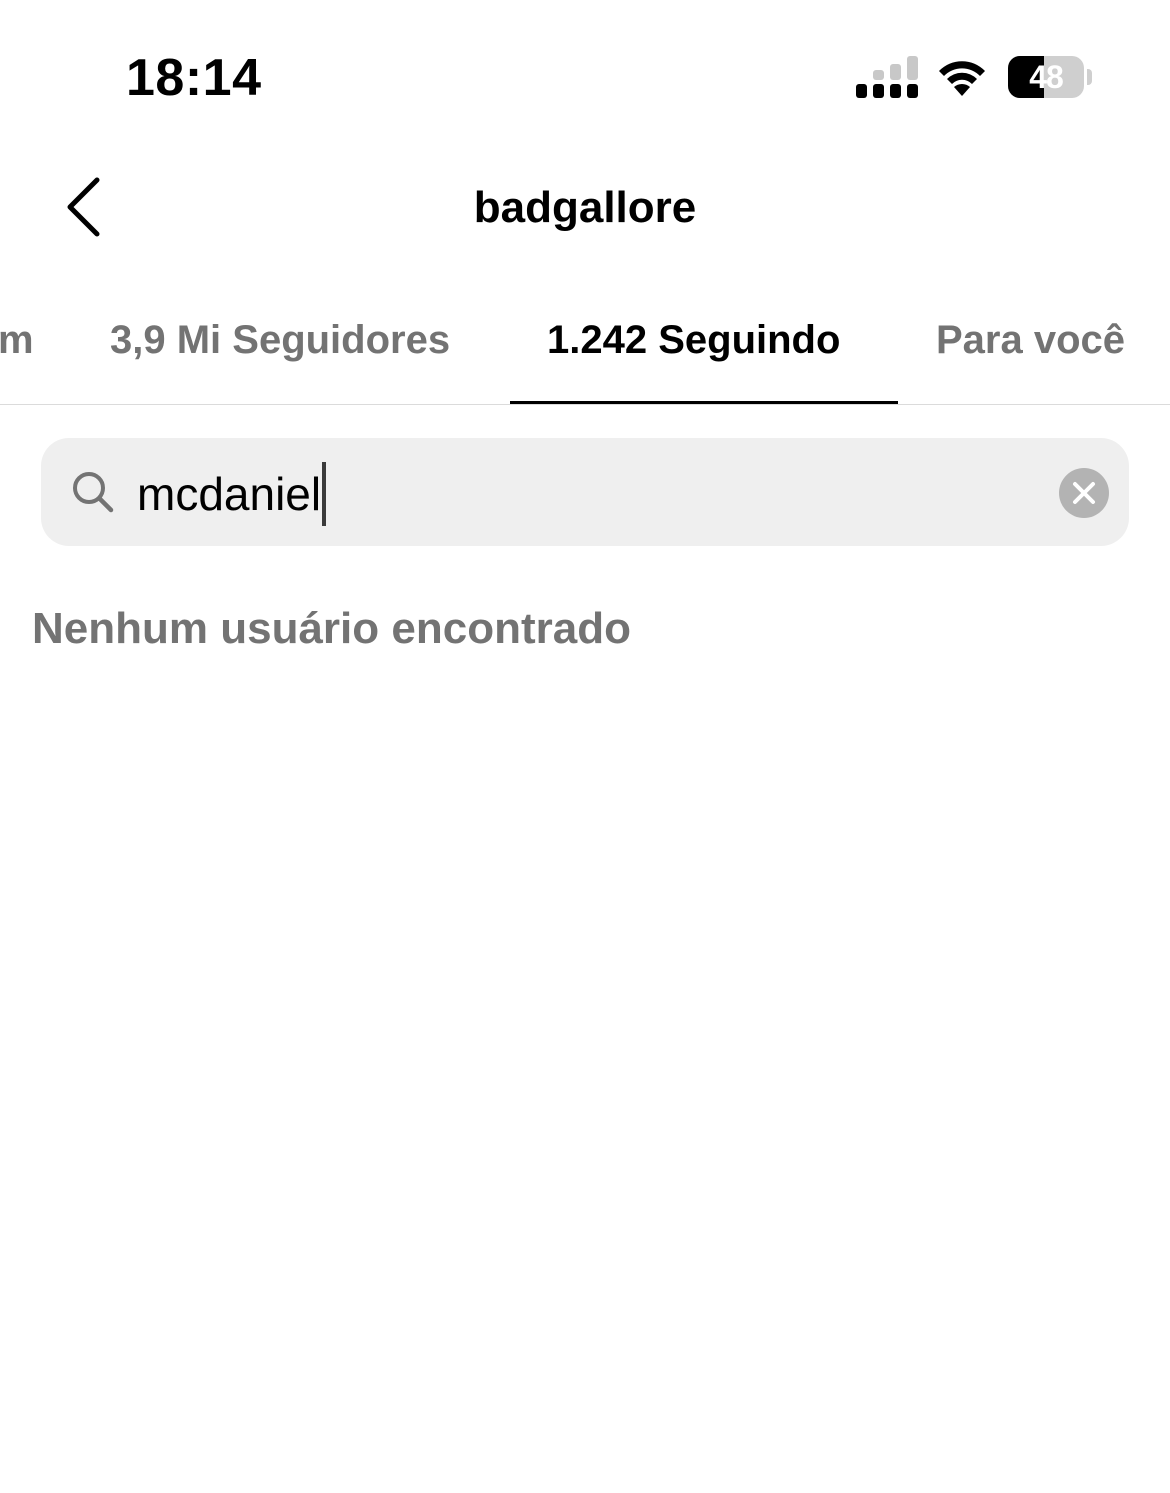 The width and height of the screenshot is (1170, 1493). What do you see at coordinates (93, 492) in the screenshot?
I see `search-icon` at bounding box center [93, 492].